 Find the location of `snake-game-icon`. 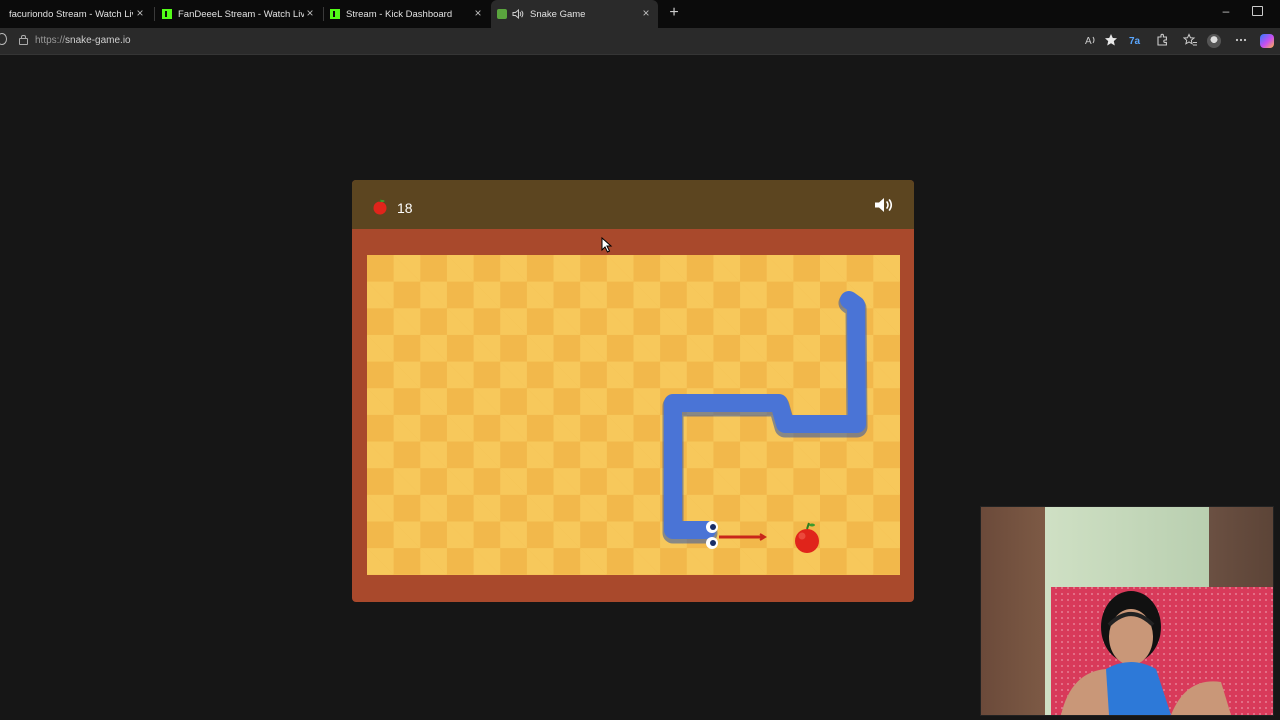

snake-game-icon is located at coordinates (502, 14).